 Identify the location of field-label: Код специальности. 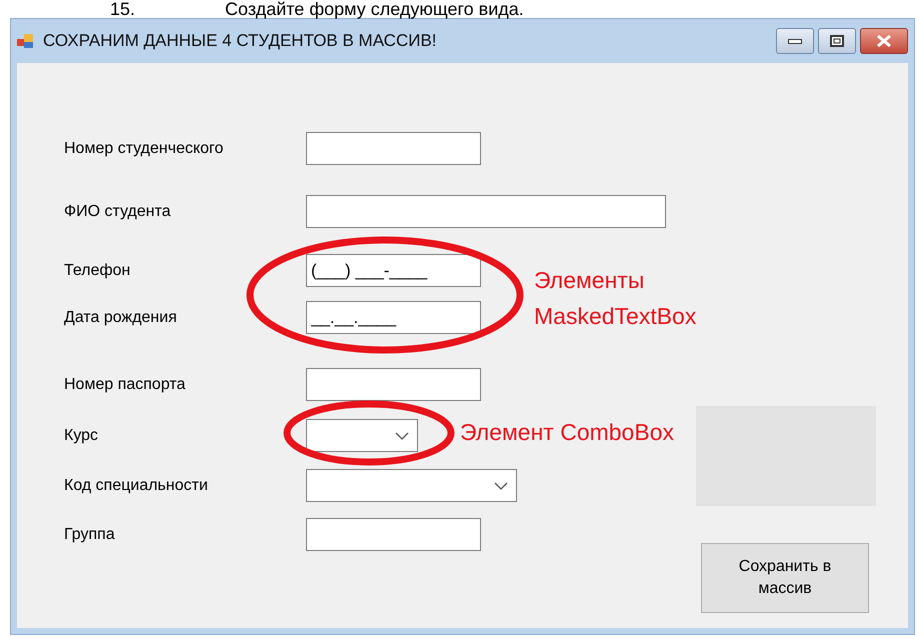
(136, 486).